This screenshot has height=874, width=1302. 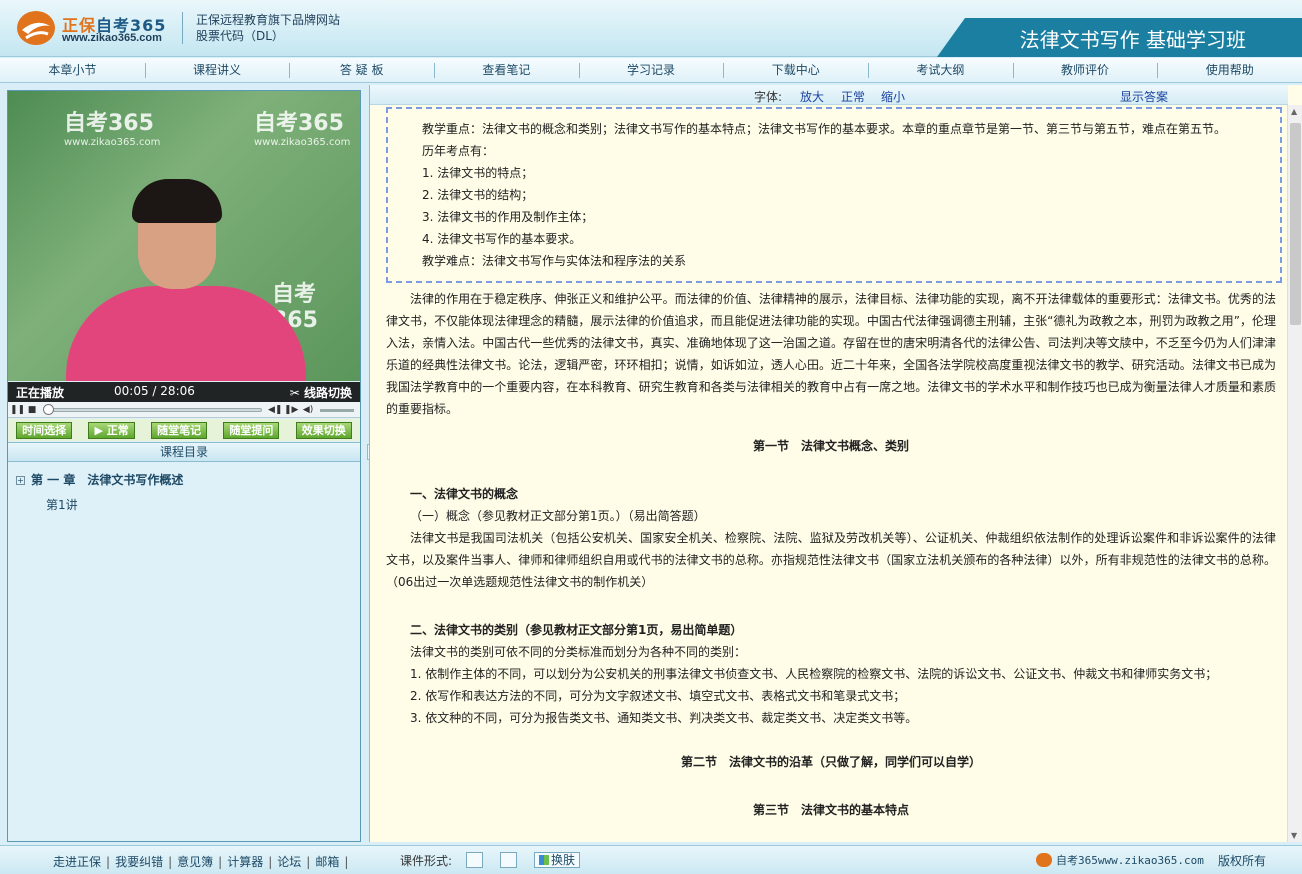 What do you see at coordinates (195, 862) in the screenshot?
I see `footer-link-feedback: 意见簿` at bounding box center [195, 862].